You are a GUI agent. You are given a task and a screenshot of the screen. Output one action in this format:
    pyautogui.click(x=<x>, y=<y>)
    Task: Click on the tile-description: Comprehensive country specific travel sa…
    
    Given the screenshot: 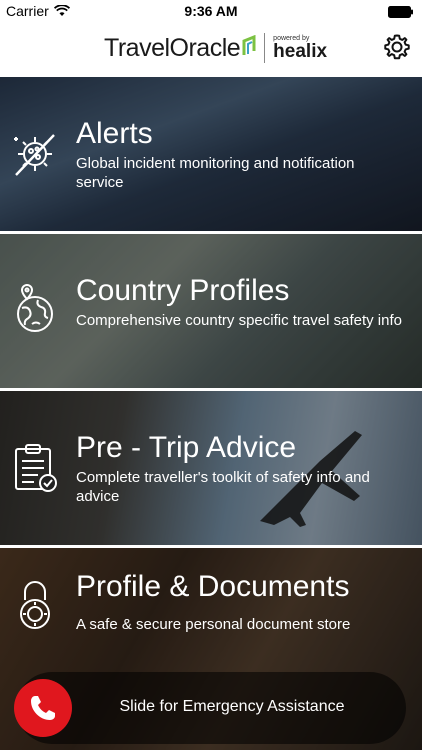 What is the action you would take?
    pyautogui.click(x=239, y=320)
    